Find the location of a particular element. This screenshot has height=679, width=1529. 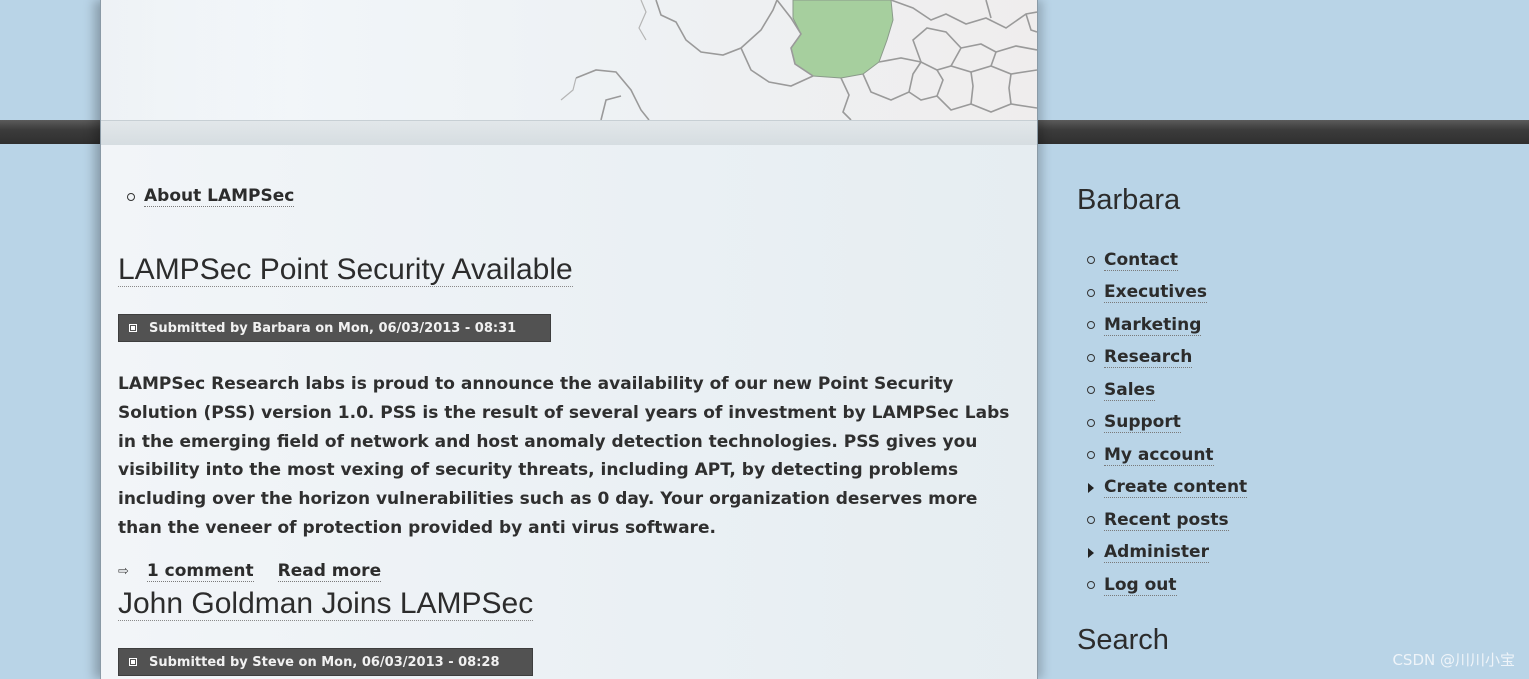

sidebar-menu-item: Contact is located at coordinates (1167, 260).